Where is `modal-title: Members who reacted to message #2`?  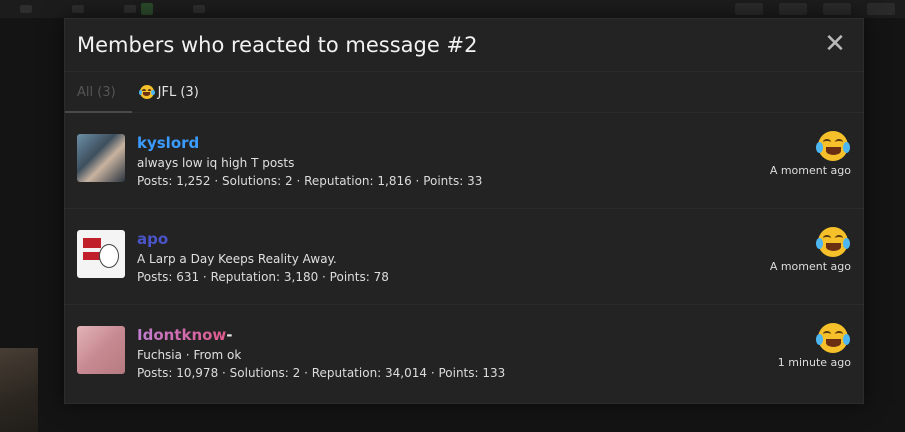 modal-title: Members who reacted to message #2 is located at coordinates (277, 45).